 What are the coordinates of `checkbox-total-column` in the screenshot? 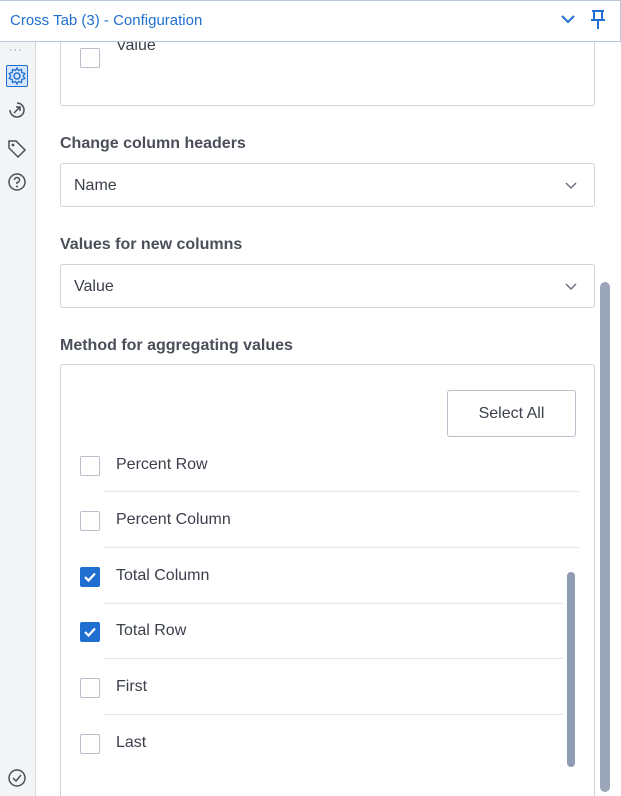 It's located at (90, 577).